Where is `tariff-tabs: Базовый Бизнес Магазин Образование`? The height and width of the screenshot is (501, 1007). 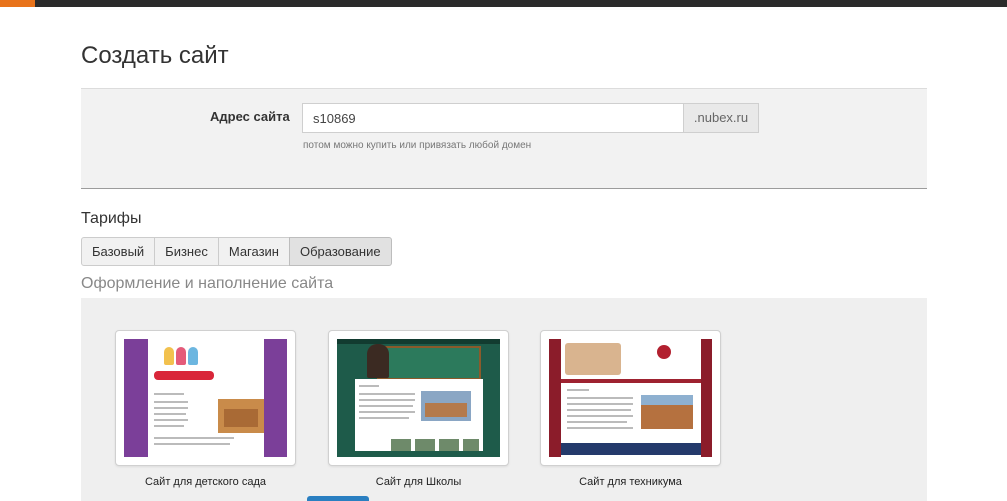
tariff-tabs: Базовый Бизнес Магазин Образование is located at coordinates (236, 251).